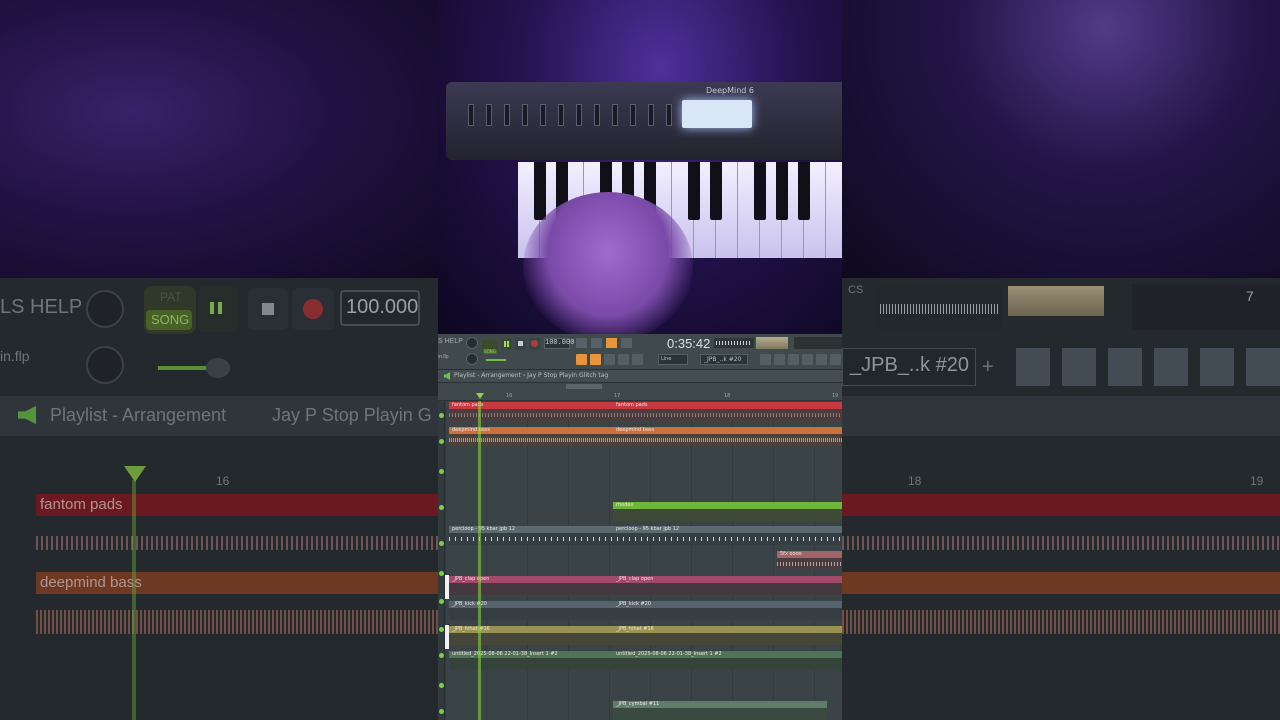 The image size is (1280, 720). I want to click on ruler-bar: 16, so click(509, 396).